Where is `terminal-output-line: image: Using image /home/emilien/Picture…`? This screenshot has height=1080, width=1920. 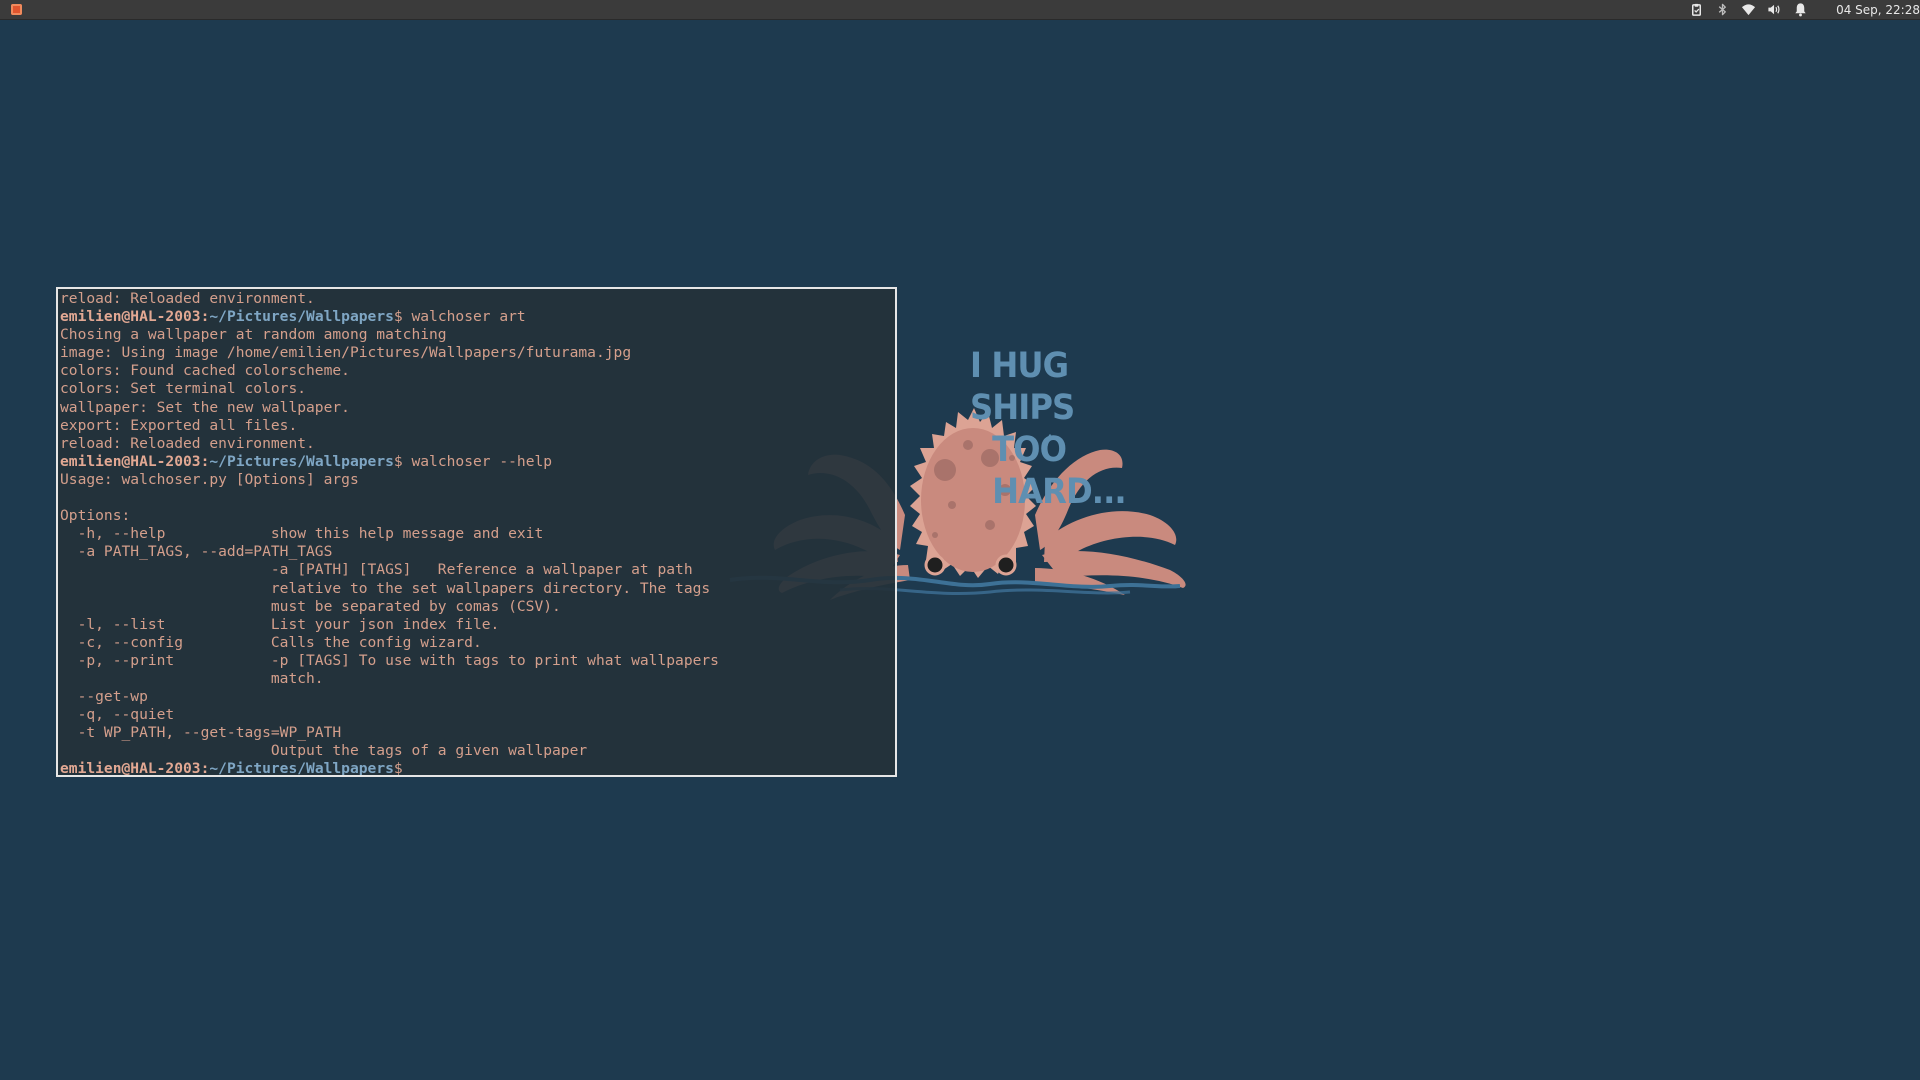 terminal-output-line: image: Using image /home/emilien/Picture… is located at coordinates (346, 353).